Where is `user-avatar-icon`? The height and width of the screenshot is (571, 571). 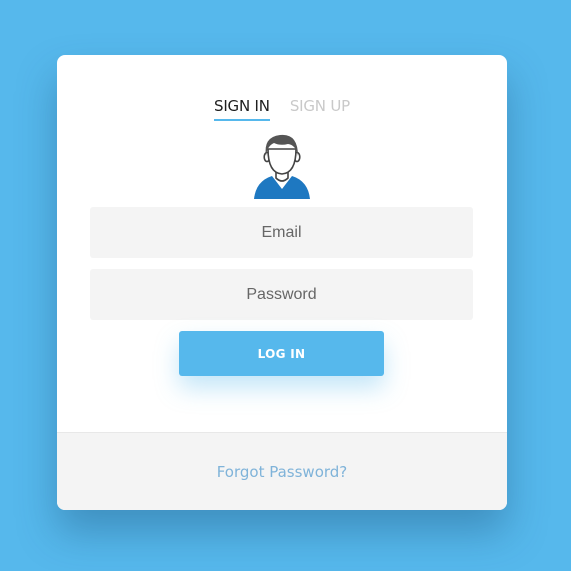
user-avatar-icon is located at coordinates (282, 166).